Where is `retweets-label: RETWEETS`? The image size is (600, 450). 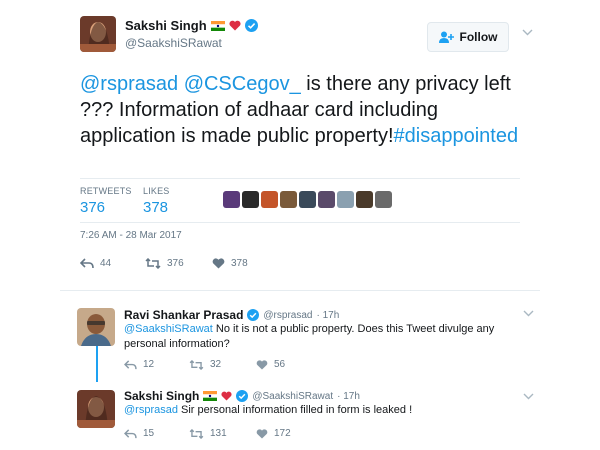
retweets-label: RETWEETS is located at coordinates (106, 191).